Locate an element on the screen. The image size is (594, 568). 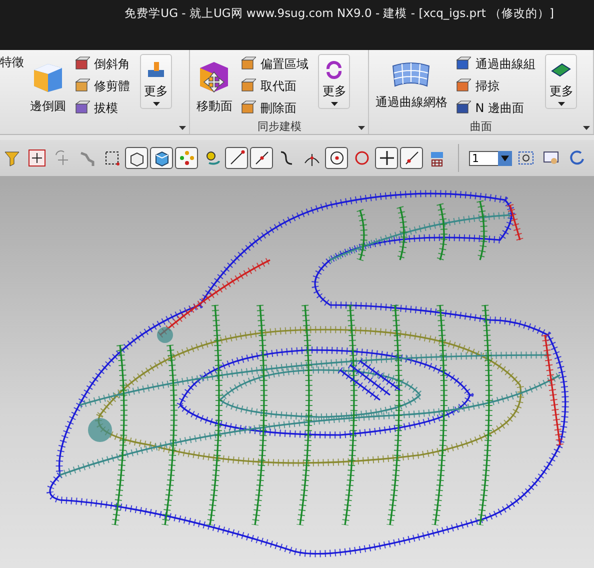
shaded-box-icon is located at coordinates (161, 158).